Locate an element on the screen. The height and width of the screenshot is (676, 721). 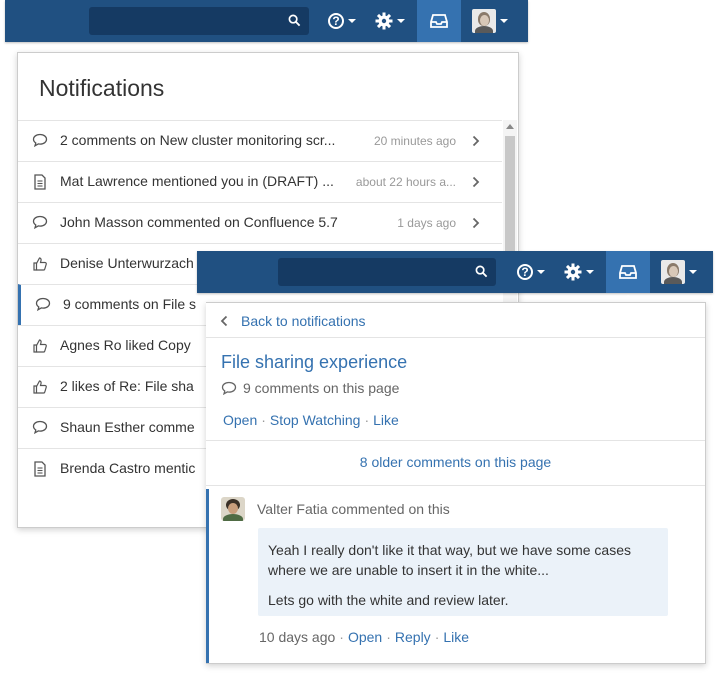
back-to-notifications-link: Back to notifications is located at coordinates (455, 320).